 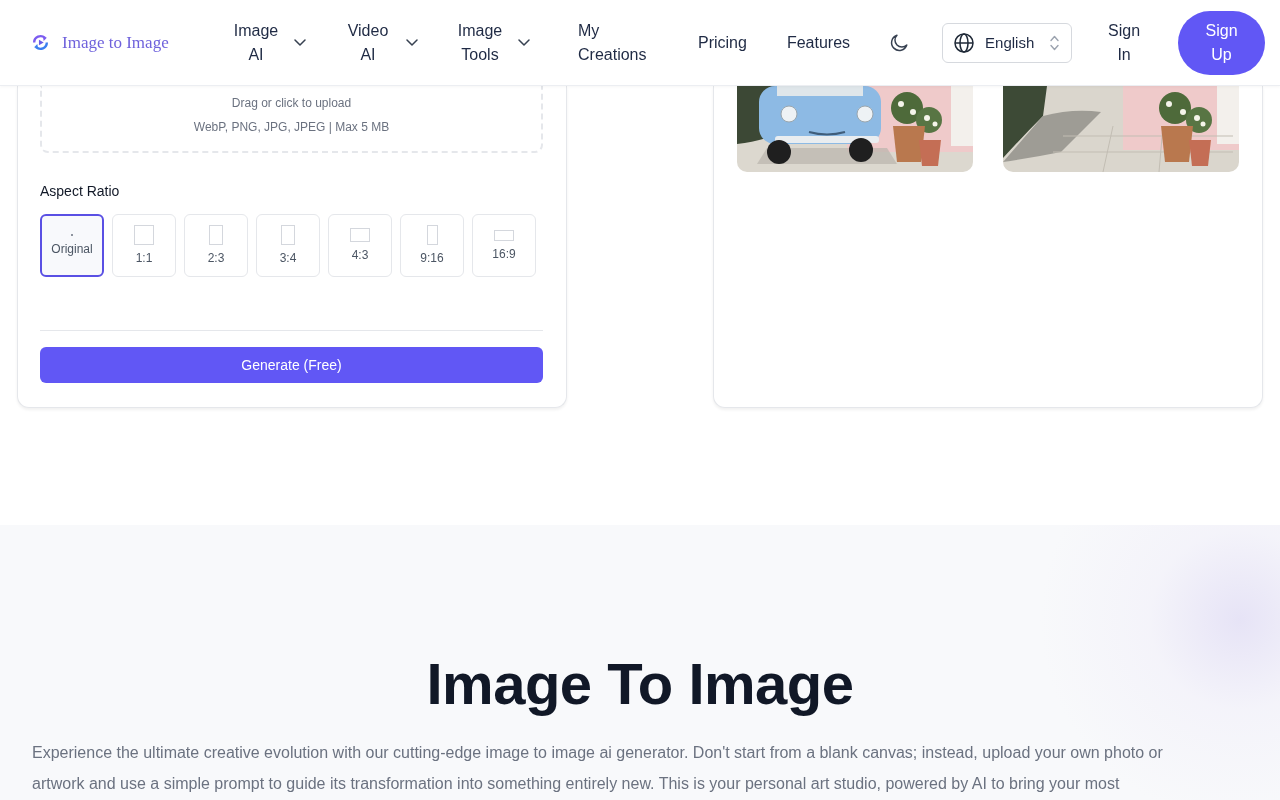 I want to click on square-icon, so click(x=144, y=235).